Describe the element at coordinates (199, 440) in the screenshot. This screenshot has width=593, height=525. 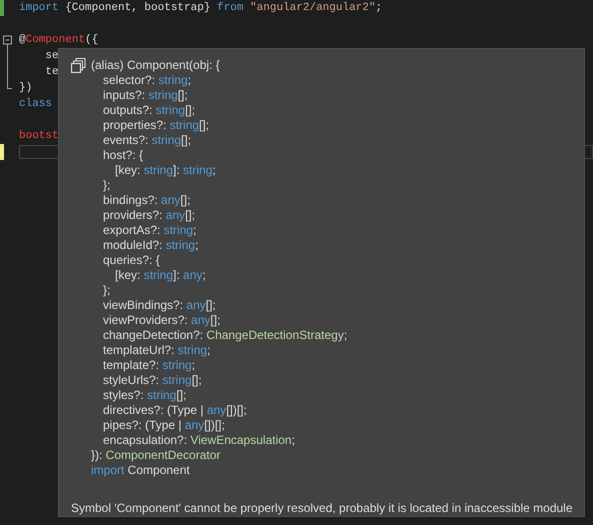
I see `signature-line: encapsulation?: ViewEncapsulation;` at that location.